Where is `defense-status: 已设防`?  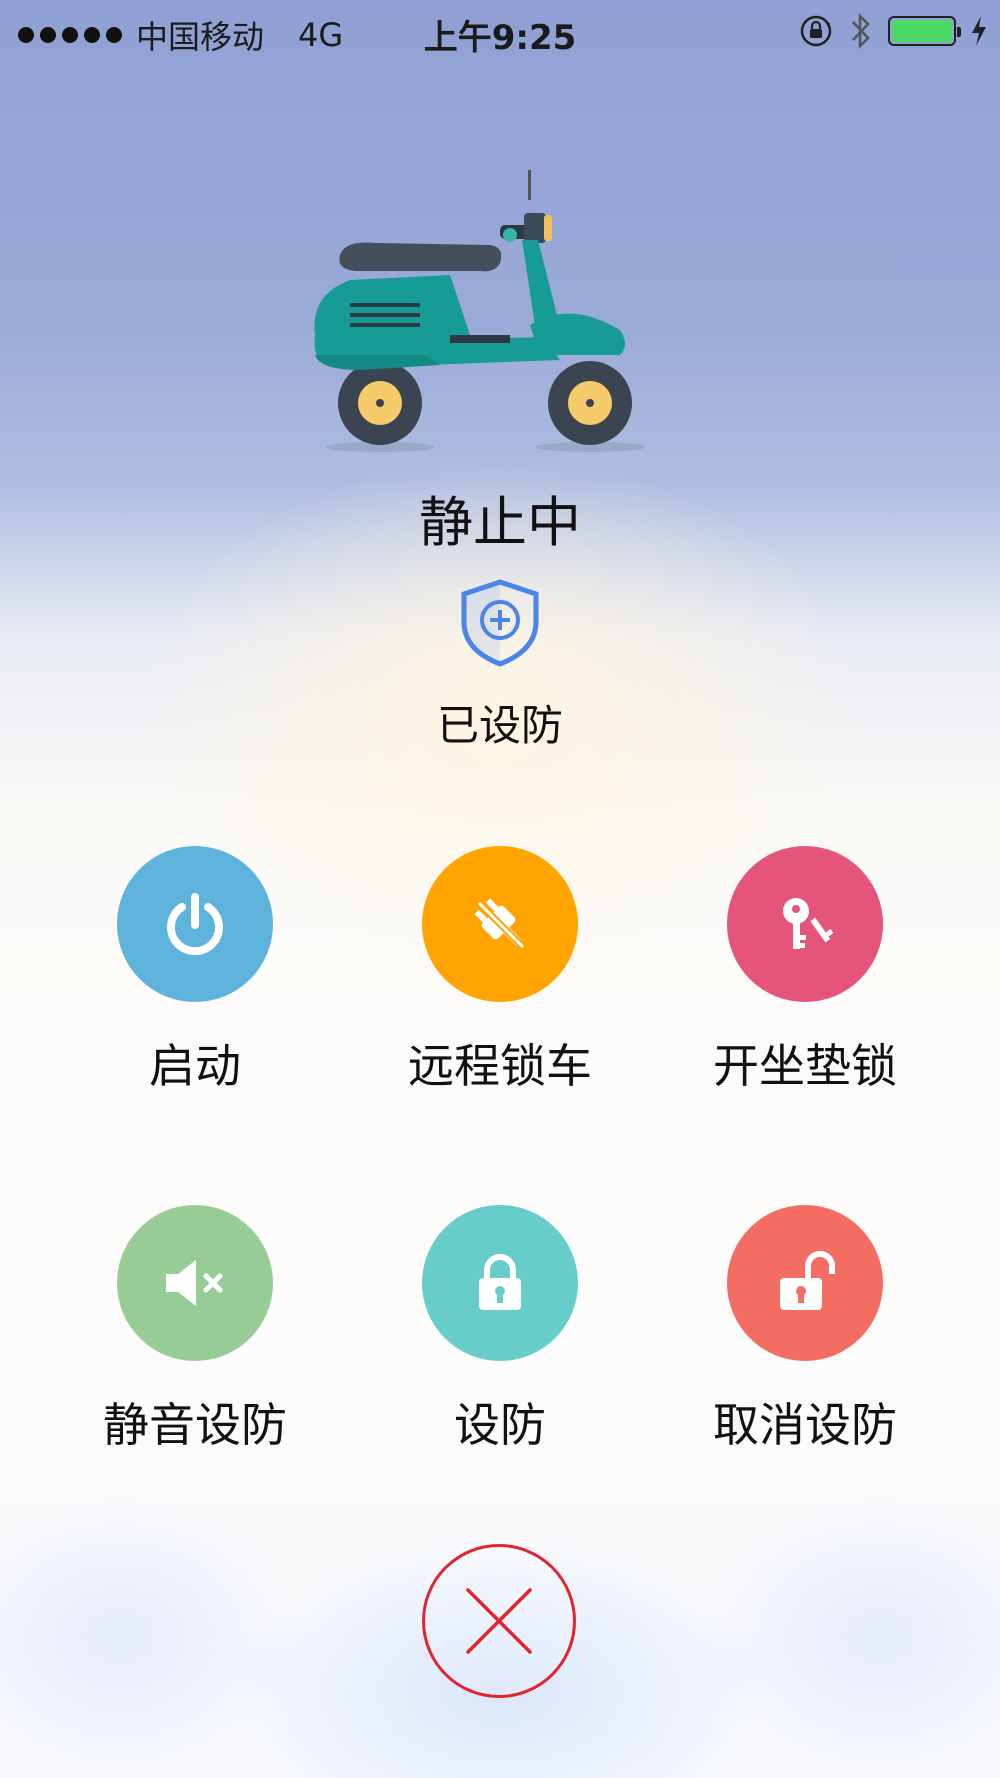
defense-status: 已设防 is located at coordinates (499, 725).